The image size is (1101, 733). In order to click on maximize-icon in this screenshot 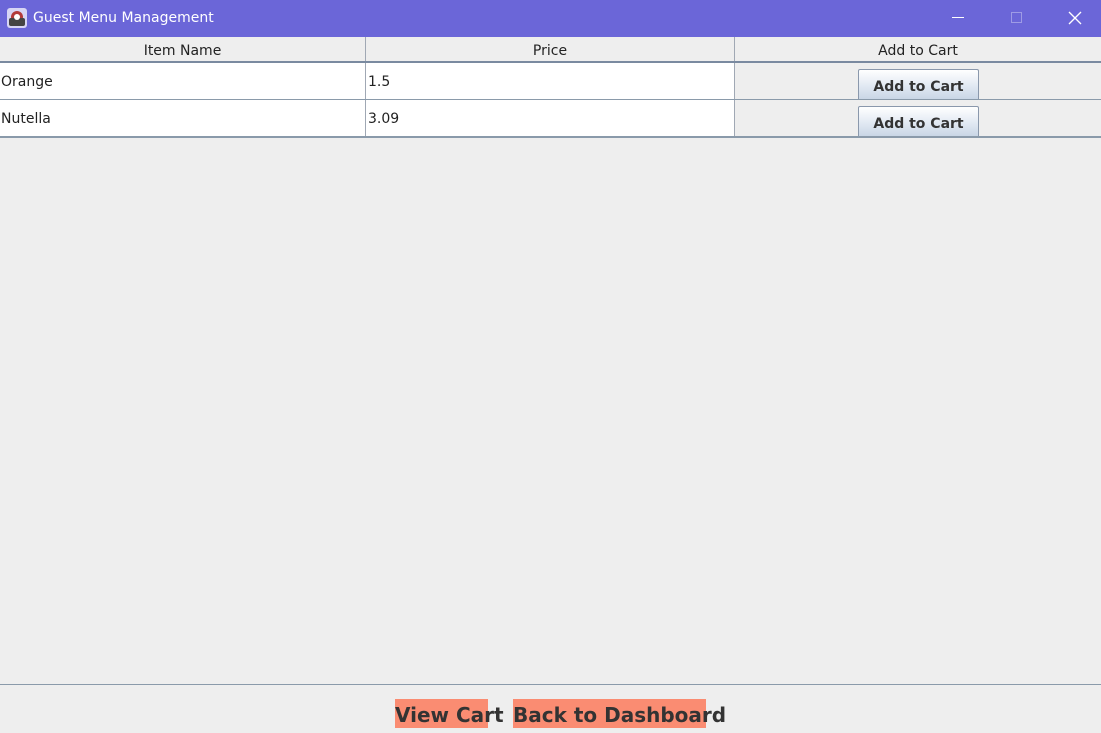, I will do `click(1016, 17)`.